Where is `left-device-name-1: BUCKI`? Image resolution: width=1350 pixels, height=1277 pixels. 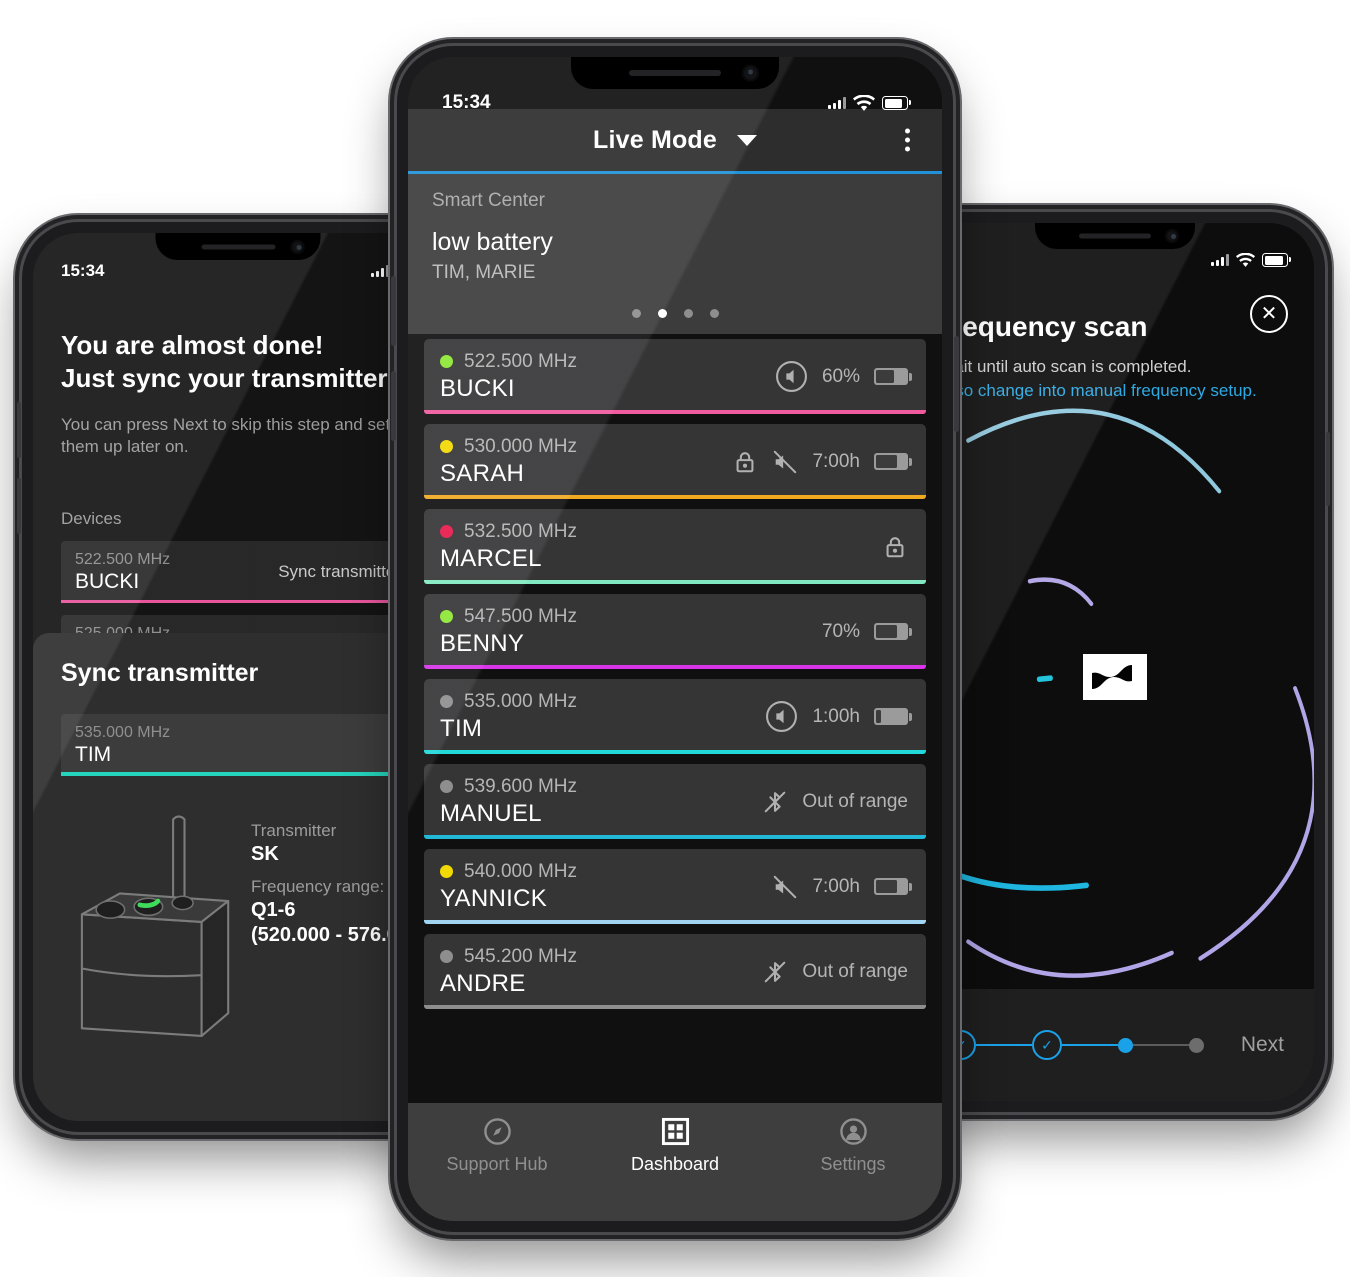
left-device-name-1: BUCKI is located at coordinates (107, 581).